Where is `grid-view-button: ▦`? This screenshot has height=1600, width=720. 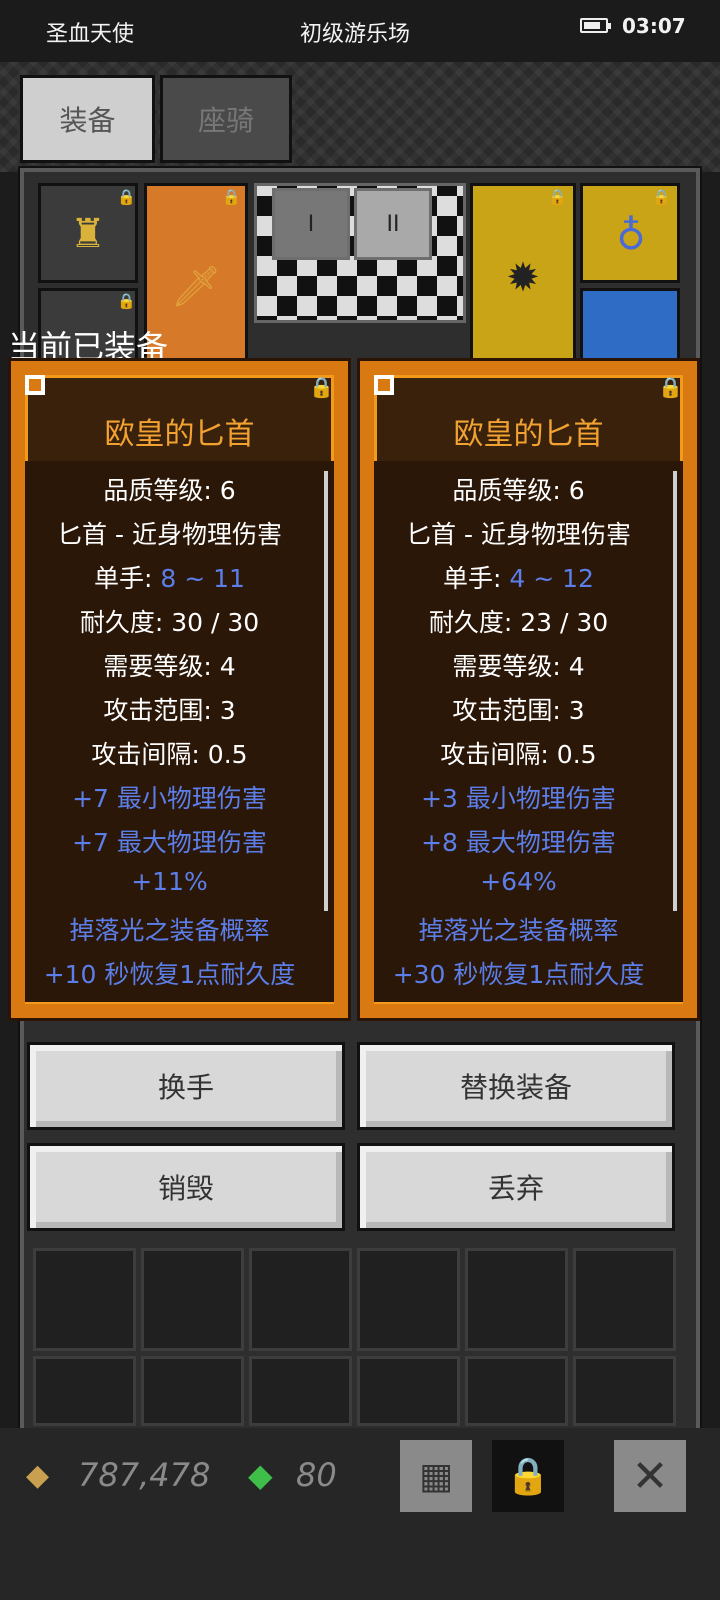 grid-view-button: ▦ is located at coordinates (436, 1476).